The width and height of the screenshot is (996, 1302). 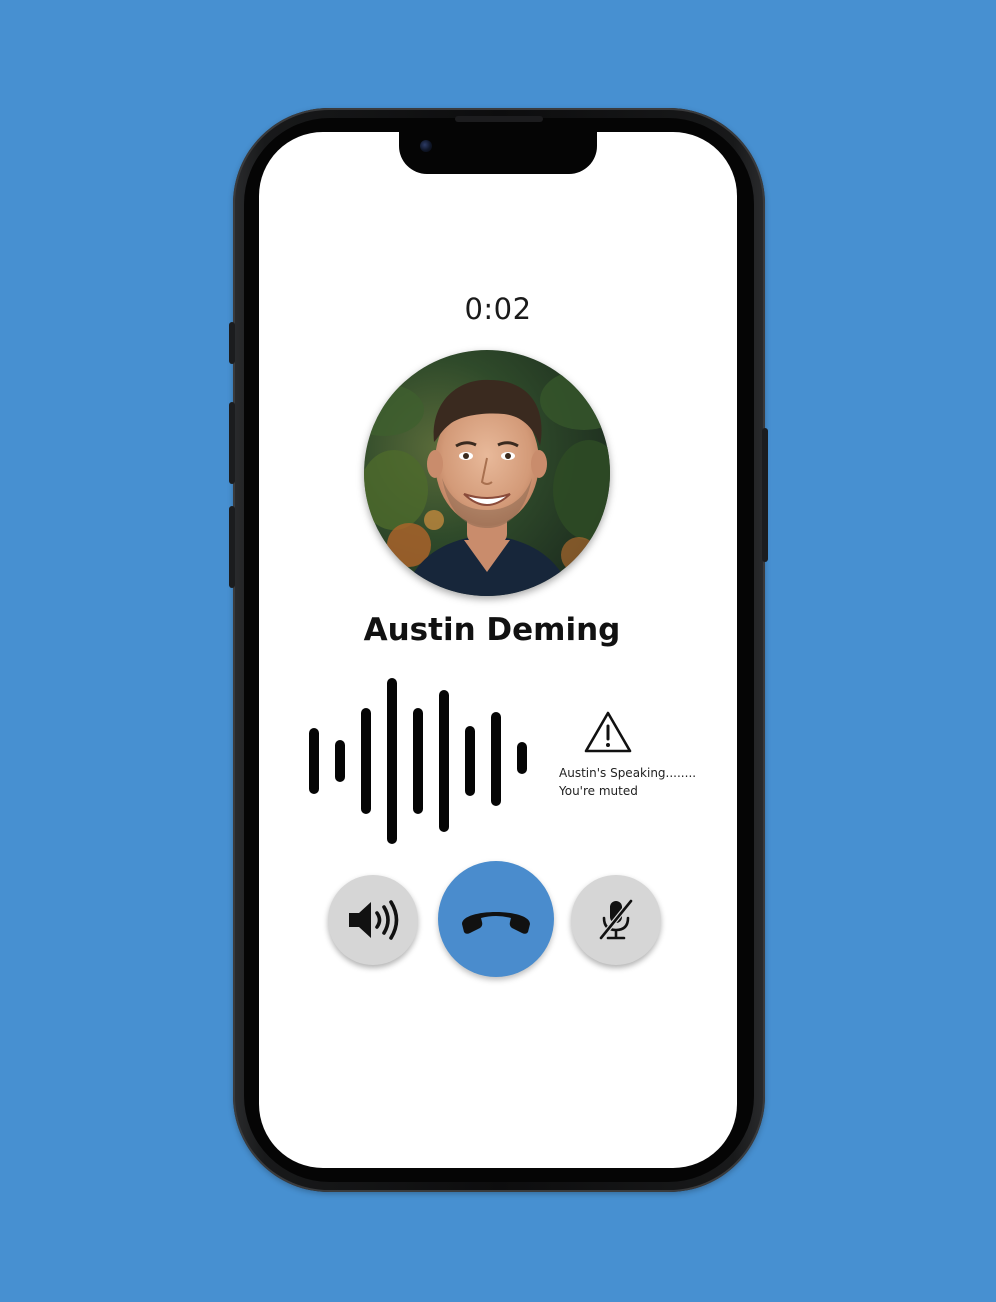 What do you see at coordinates (598, 791) in the screenshot?
I see `muted-status-text: You're muted` at bounding box center [598, 791].